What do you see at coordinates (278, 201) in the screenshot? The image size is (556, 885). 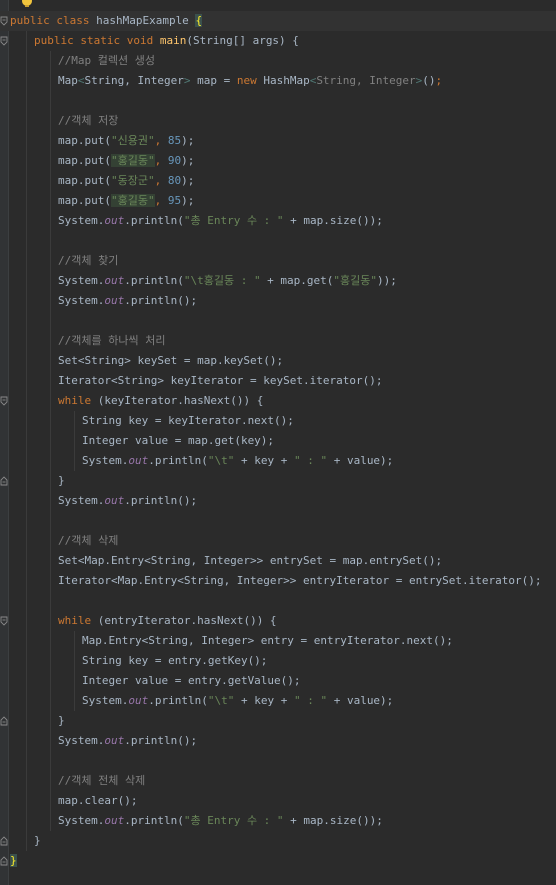 I see `code-line: map.put("홍길동", 95);` at bounding box center [278, 201].